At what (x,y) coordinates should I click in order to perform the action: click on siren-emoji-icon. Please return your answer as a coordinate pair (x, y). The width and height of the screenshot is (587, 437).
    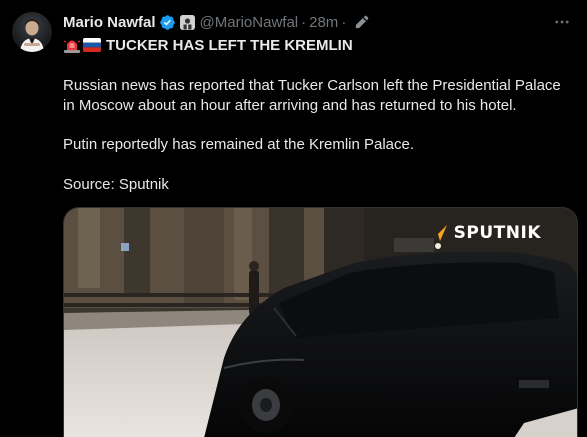
    Looking at the image, I should click on (72, 45).